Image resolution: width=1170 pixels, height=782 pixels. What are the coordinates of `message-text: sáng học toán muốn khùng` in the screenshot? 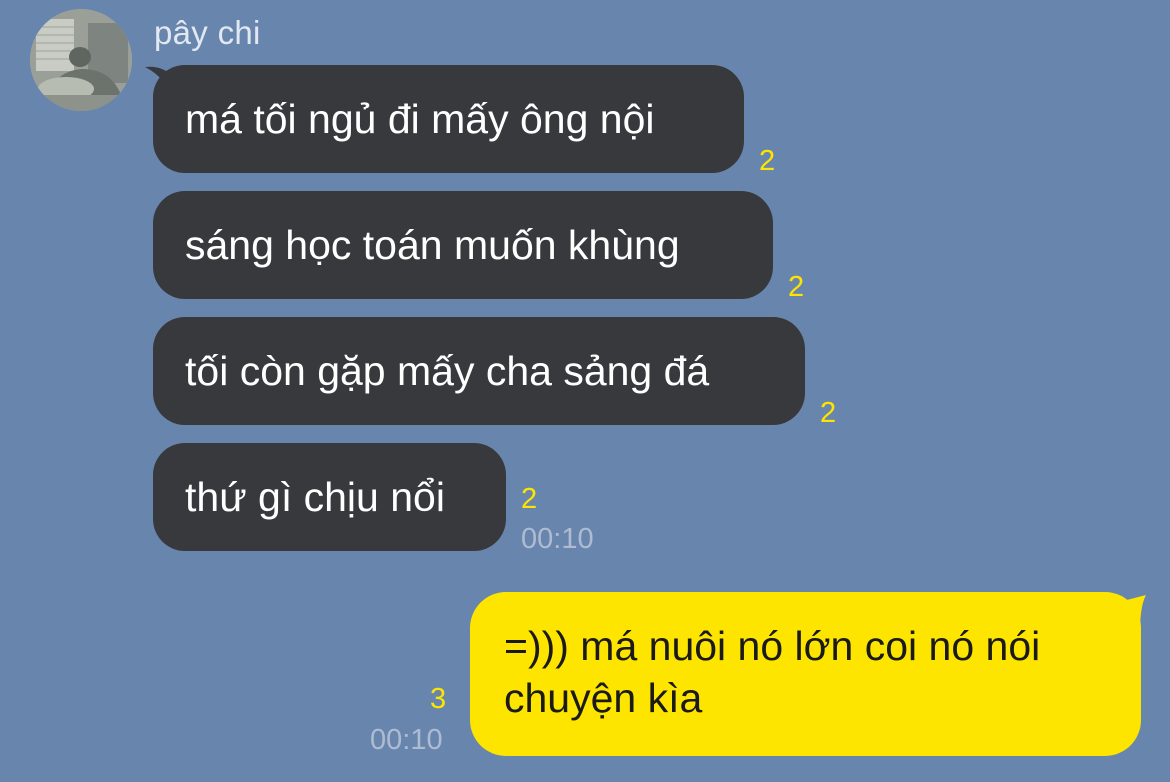 It's located at (432, 245).